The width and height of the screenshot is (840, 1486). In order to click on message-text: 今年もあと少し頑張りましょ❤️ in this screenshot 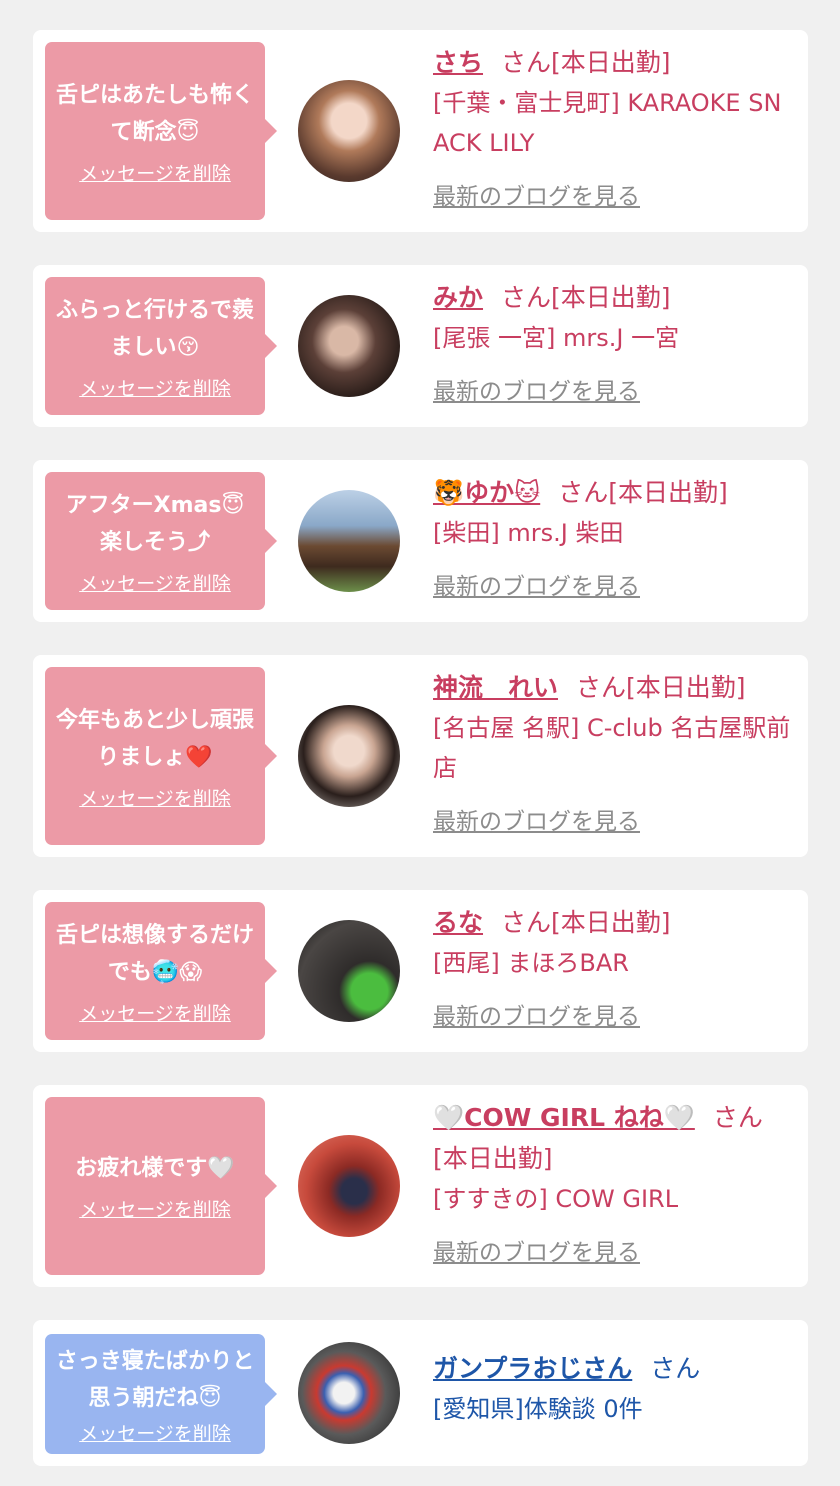, I will do `click(154, 738)`.